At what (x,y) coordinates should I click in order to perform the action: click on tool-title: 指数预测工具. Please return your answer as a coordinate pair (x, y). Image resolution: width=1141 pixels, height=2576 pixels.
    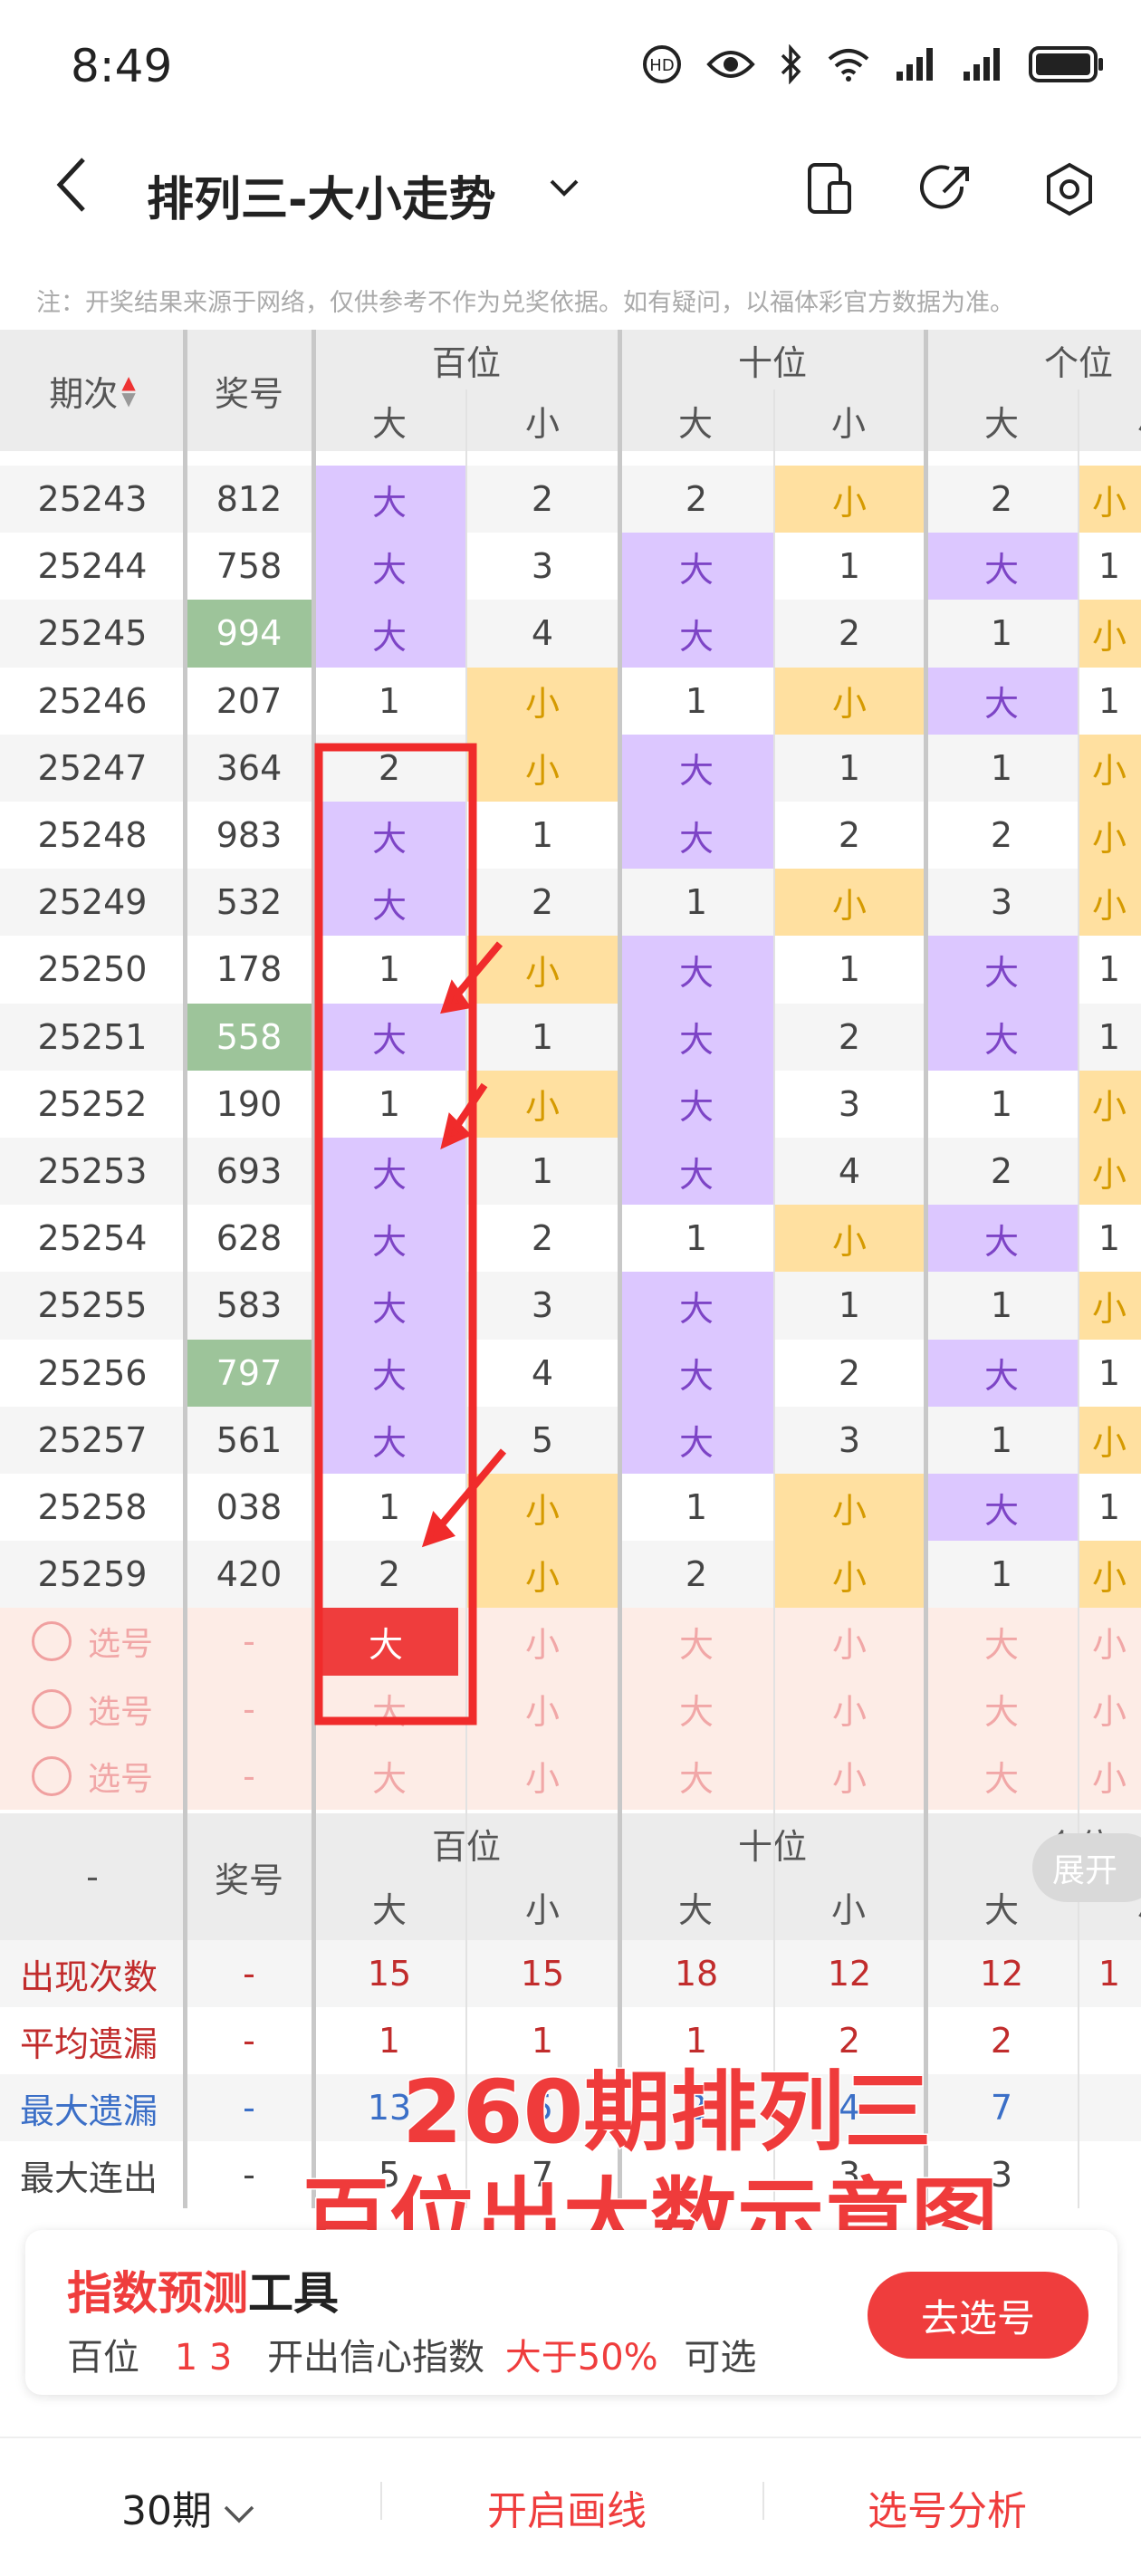
    Looking at the image, I should click on (203, 2289).